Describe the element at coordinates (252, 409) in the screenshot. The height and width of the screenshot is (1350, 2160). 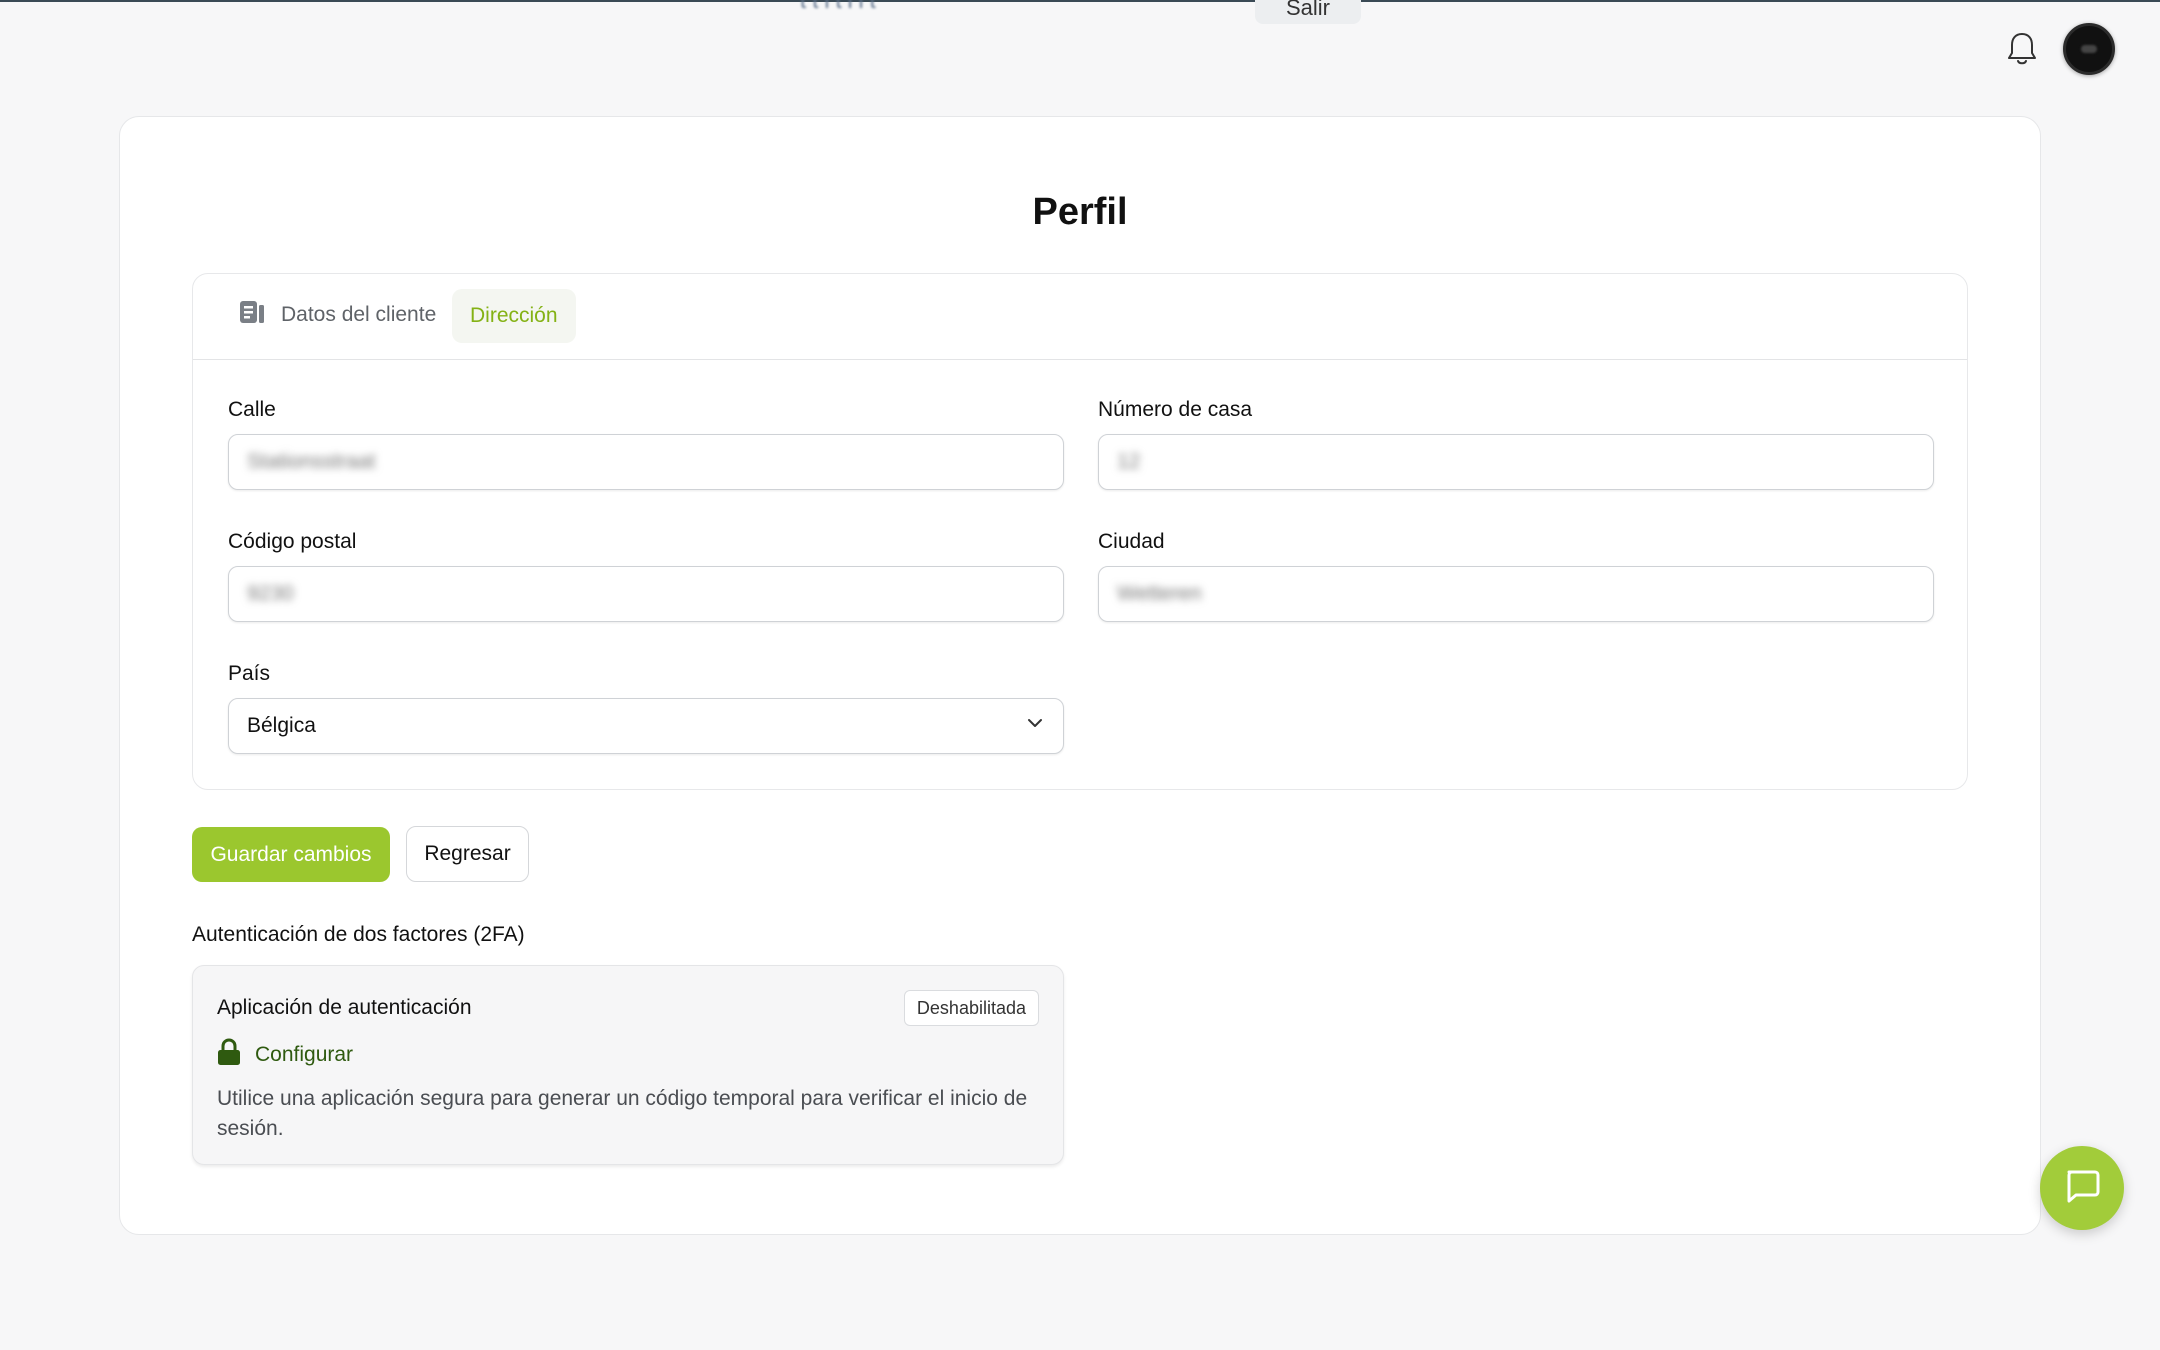
I see `street-label: Calle` at that location.